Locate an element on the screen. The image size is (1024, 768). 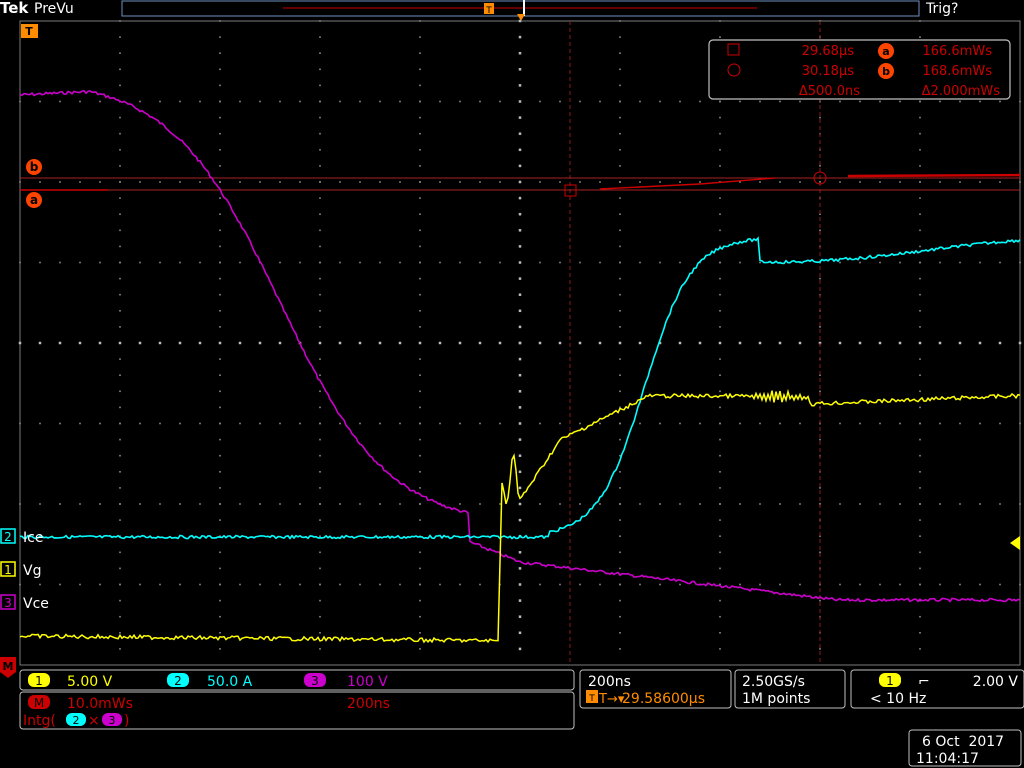
trigger-level-marker: T is located at coordinates (29, 31).